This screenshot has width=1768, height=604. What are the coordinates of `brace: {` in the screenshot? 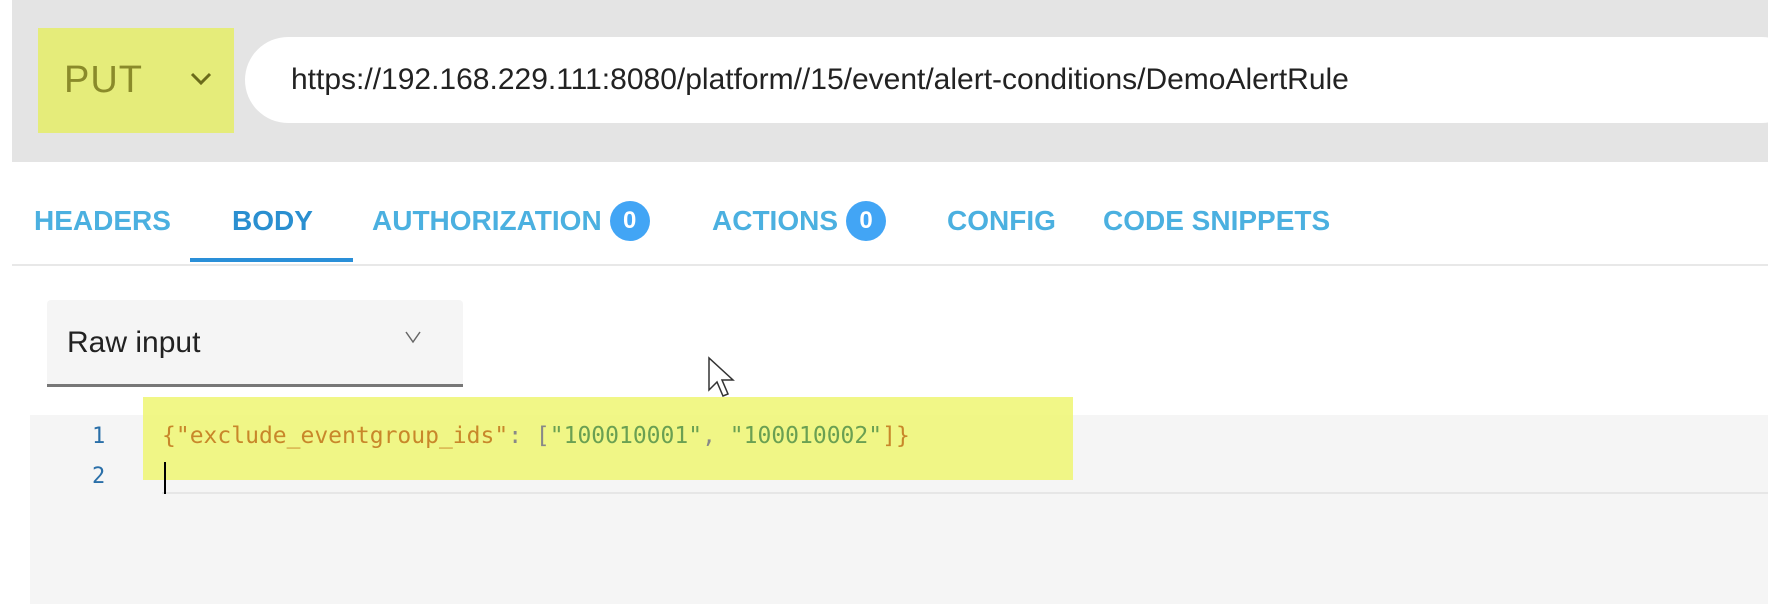 It's located at (169, 436).